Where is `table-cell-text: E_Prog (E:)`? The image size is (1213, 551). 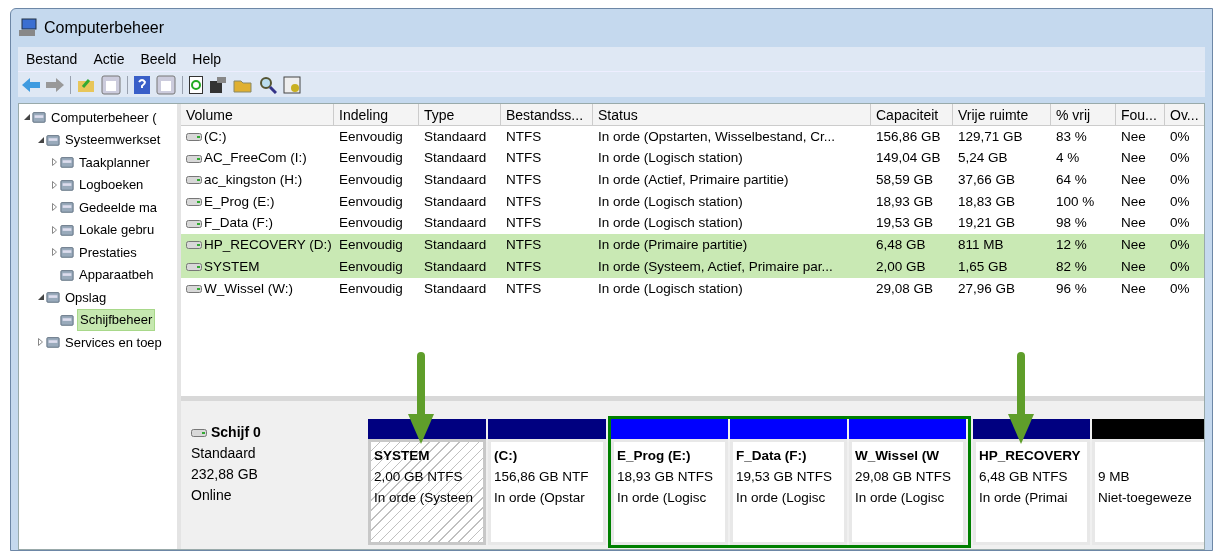
table-cell-text: E_Prog (E:) is located at coordinates (239, 201).